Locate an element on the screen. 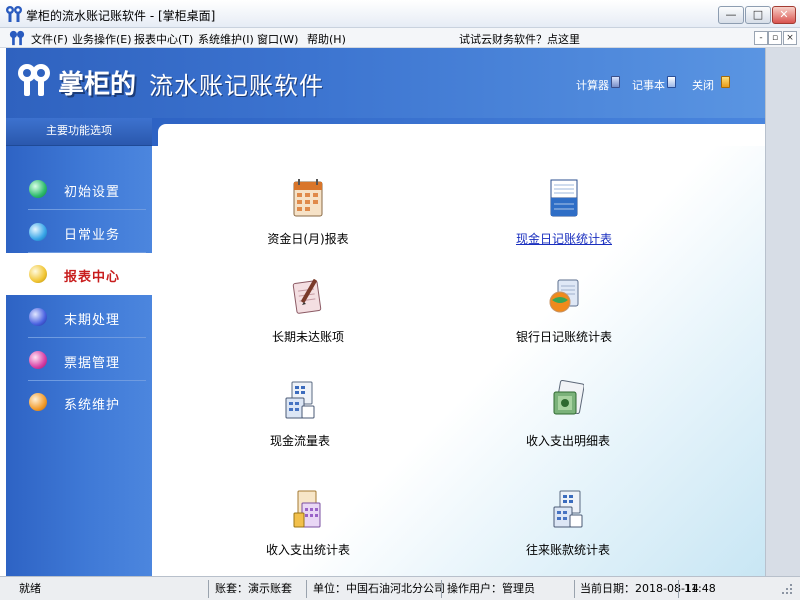 The width and height of the screenshot is (800, 600). sidebar-item-label: 日常业务 is located at coordinates (92, 235).